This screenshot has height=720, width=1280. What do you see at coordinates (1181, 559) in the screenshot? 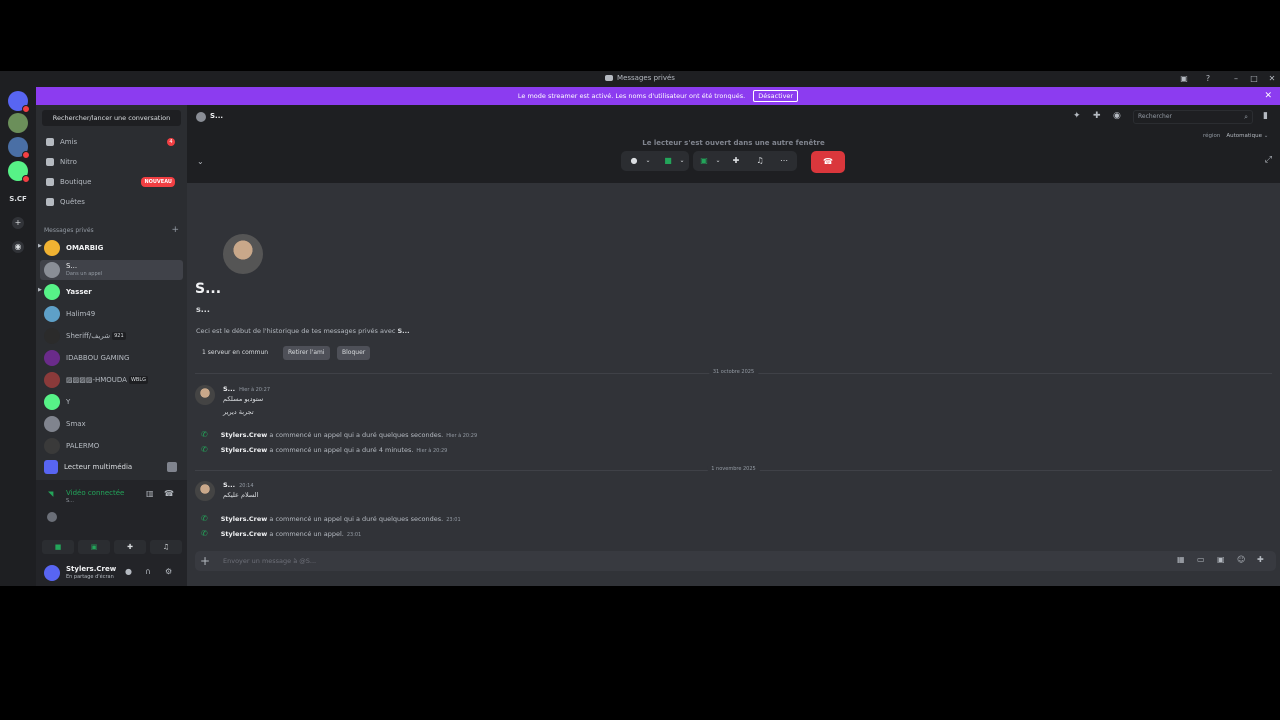
I see `gift-icon: ▦` at bounding box center [1181, 559].